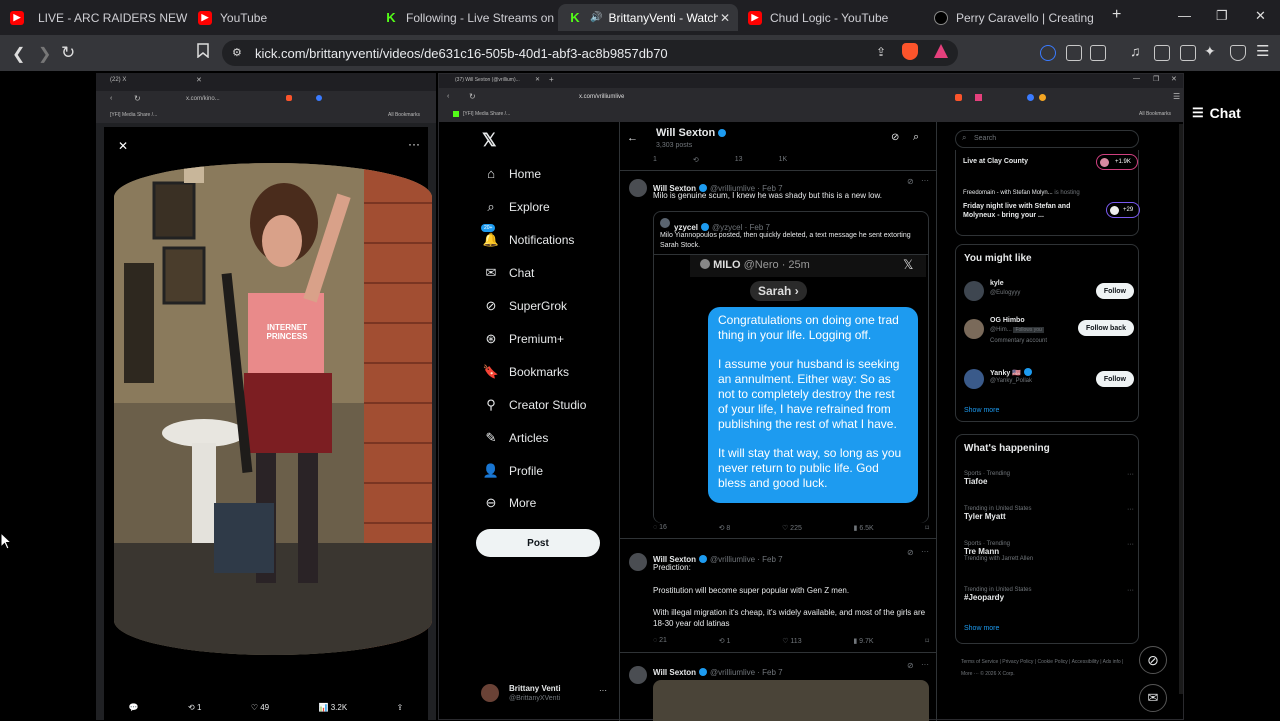 This screenshot has width=1280, height=721. Describe the element at coordinates (1048, 294) in the screenshot. I see `suggested-user: kyle @Eulogyyy Follow` at that location.